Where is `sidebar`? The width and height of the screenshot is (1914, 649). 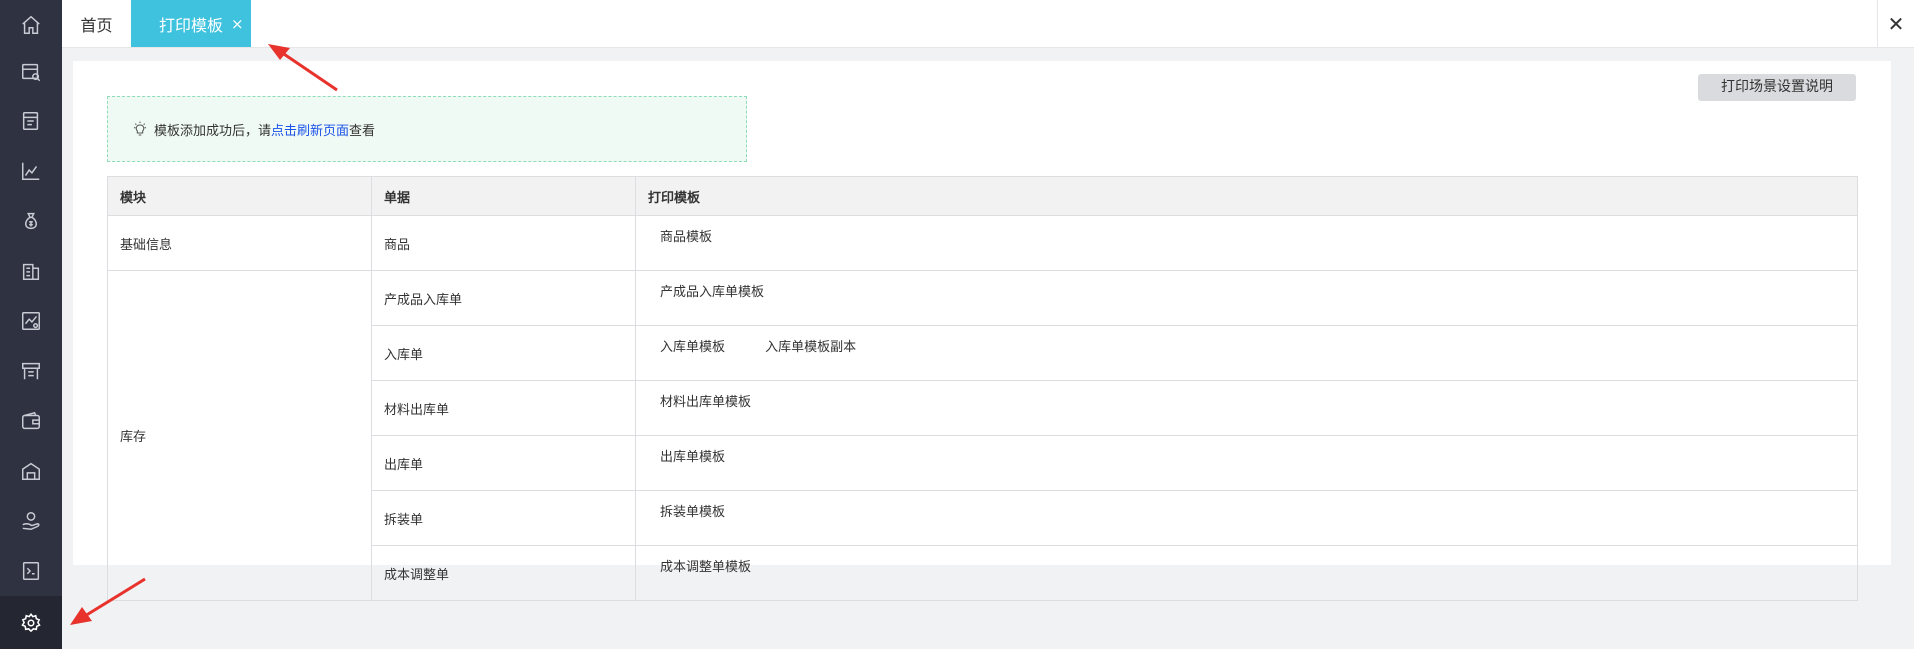
sidebar is located at coordinates (31, 324).